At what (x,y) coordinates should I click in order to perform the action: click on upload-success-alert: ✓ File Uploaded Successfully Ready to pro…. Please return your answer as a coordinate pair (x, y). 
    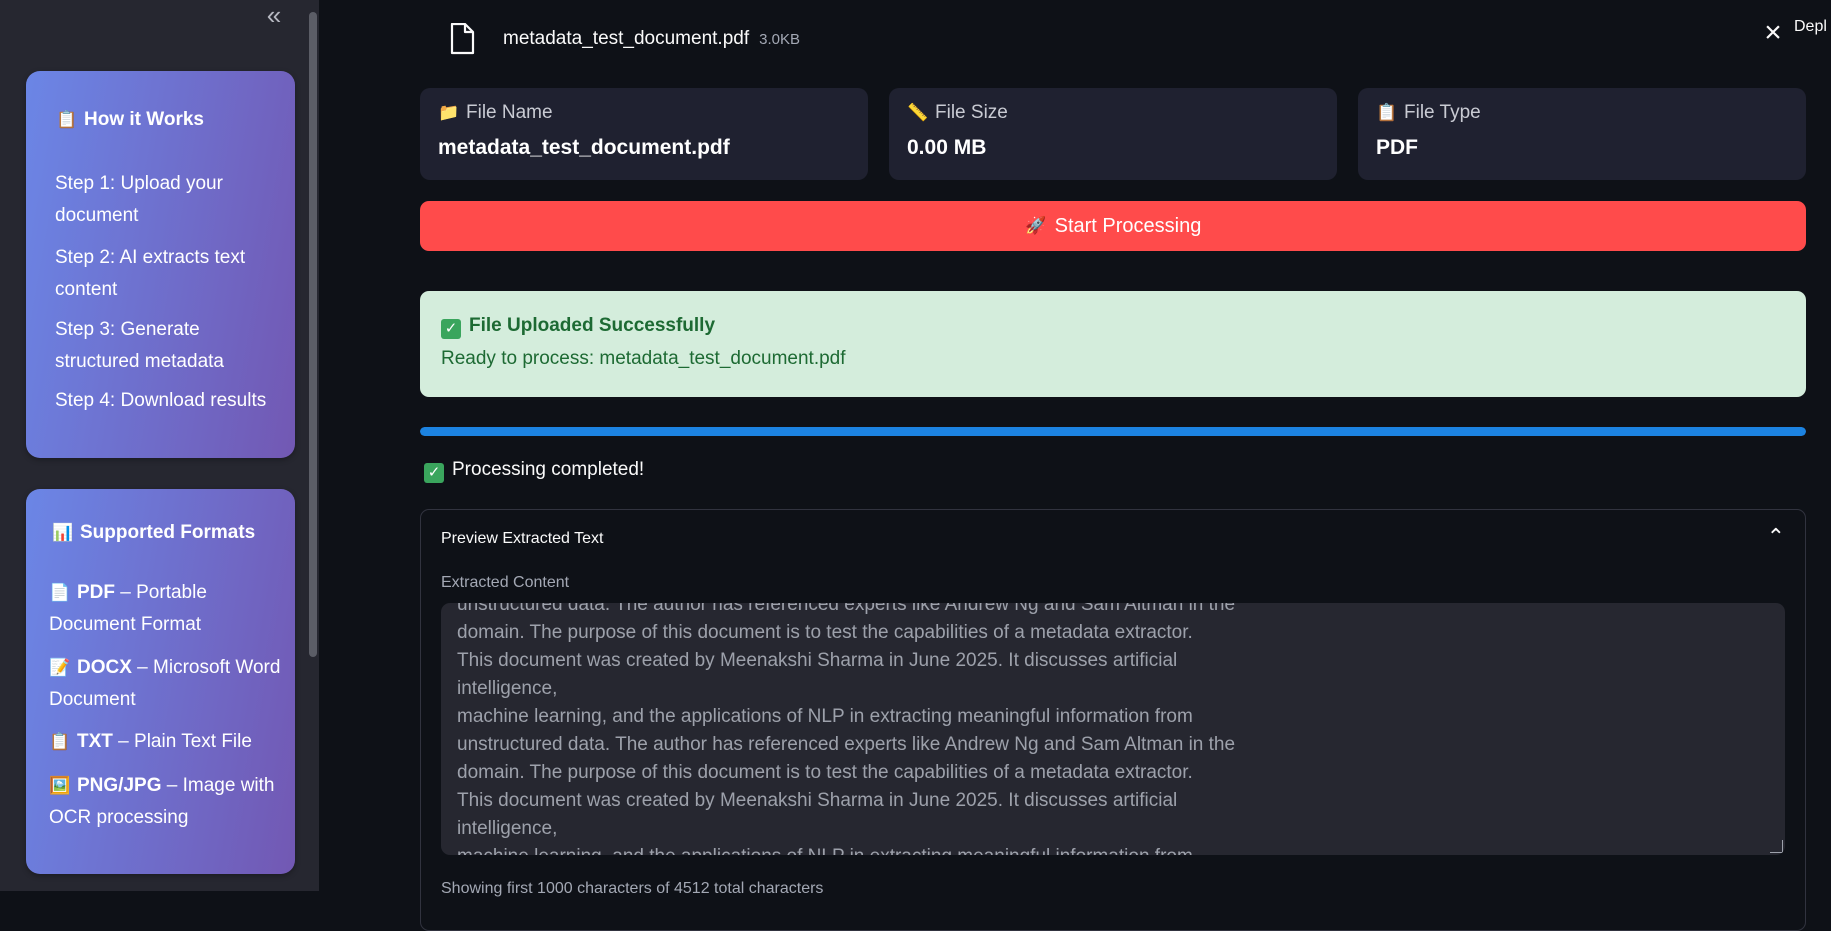
    Looking at the image, I should click on (1113, 344).